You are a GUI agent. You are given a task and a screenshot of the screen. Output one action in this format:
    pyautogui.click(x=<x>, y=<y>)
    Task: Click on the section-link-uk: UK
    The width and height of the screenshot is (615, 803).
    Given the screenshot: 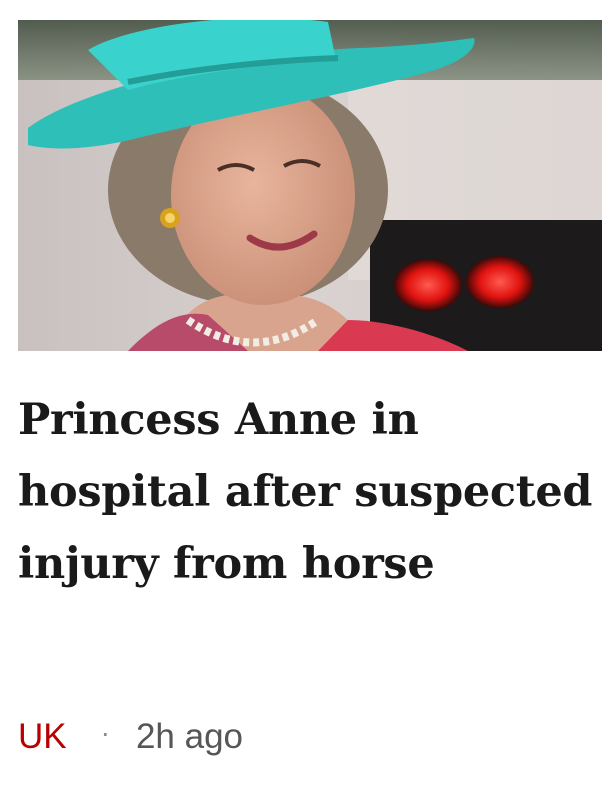 What is the action you would take?
    pyautogui.click(x=42, y=737)
    